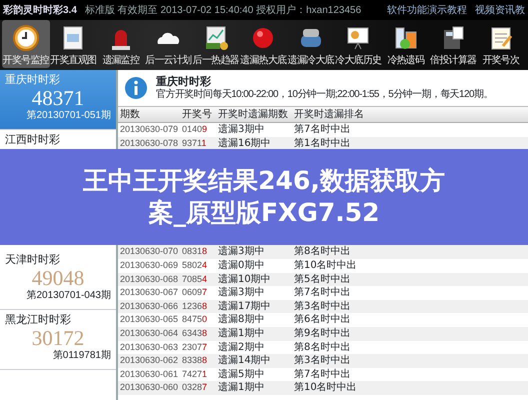 Image resolution: width=528 pixels, height=400 pixels. What do you see at coordinates (40, 11) in the screenshot?
I see `app-title: 彩韵灵时时彩3.4` at bounding box center [40, 11].